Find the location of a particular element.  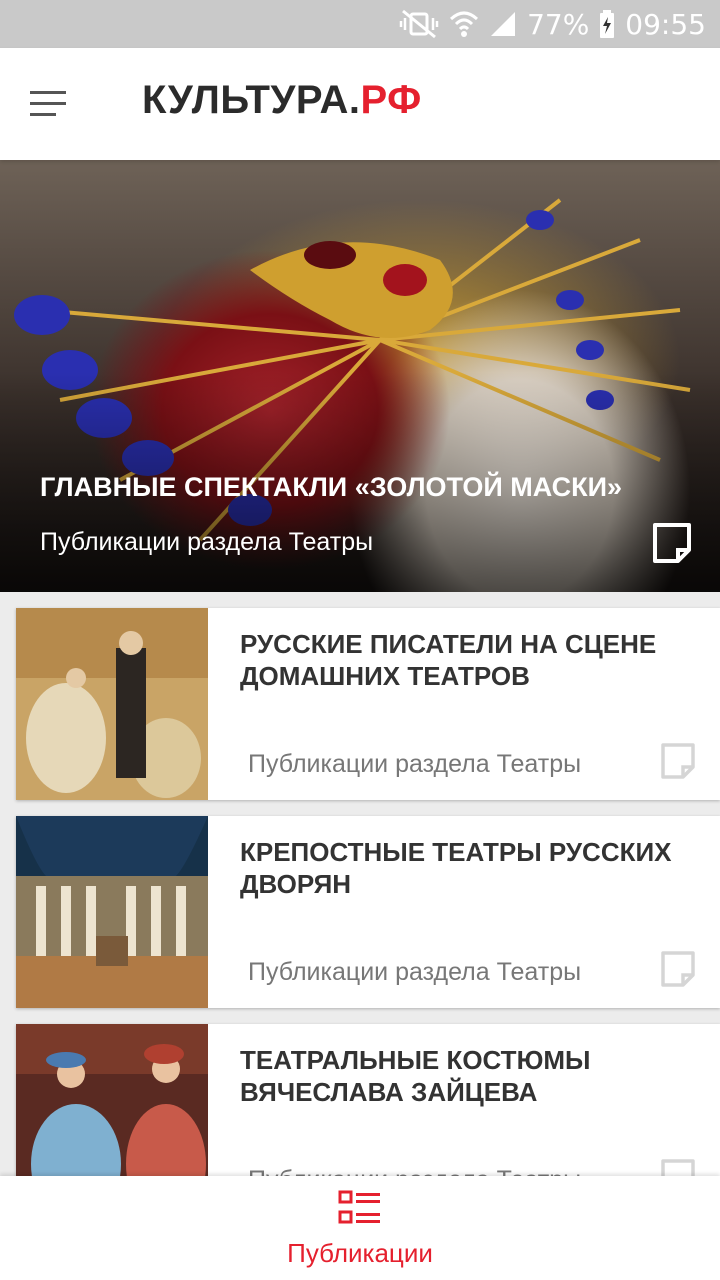

logo-main: КУЛЬТУРА. is located at coordinates (251, 100).